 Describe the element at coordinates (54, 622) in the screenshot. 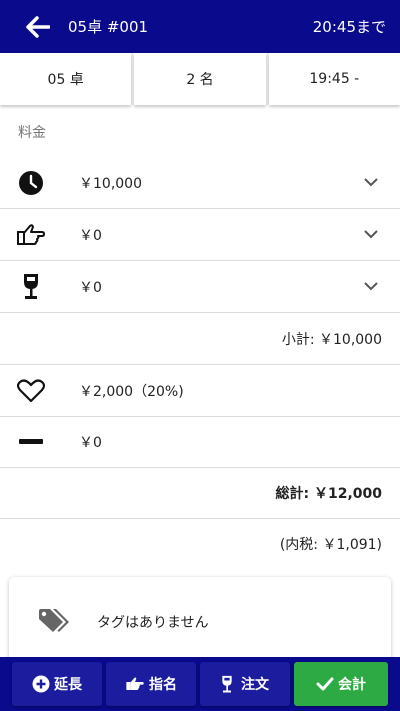

I see `tags-icon` at that location.